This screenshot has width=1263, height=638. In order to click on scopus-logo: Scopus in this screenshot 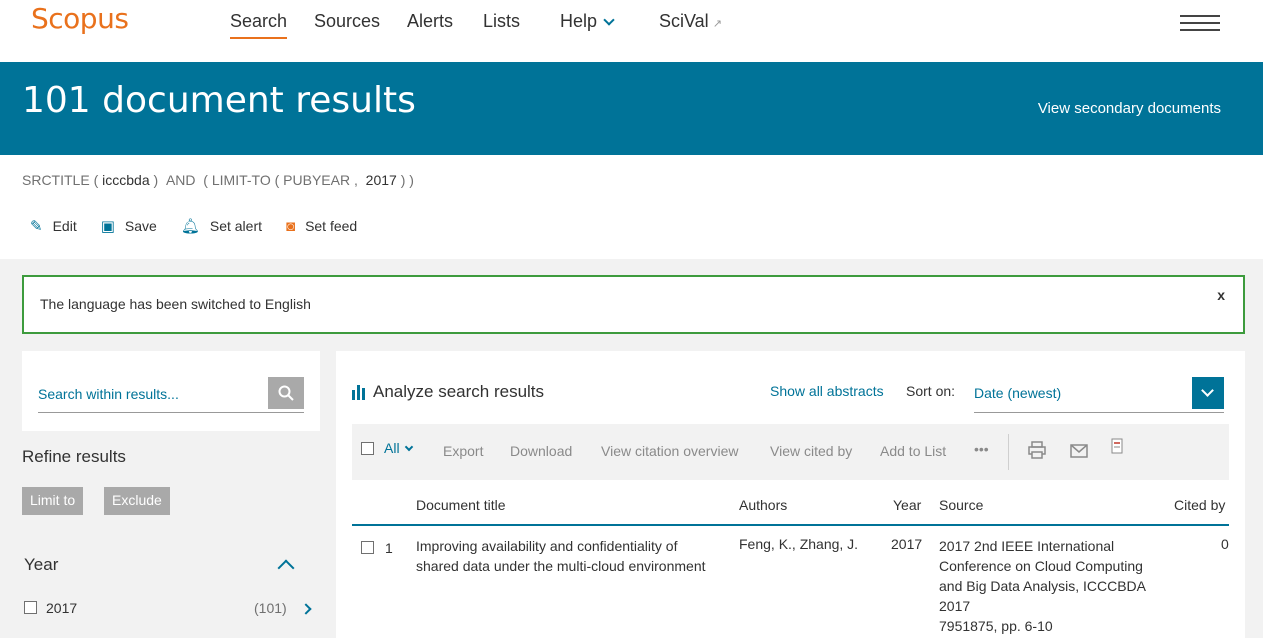, I will do `click(80, 18)`.